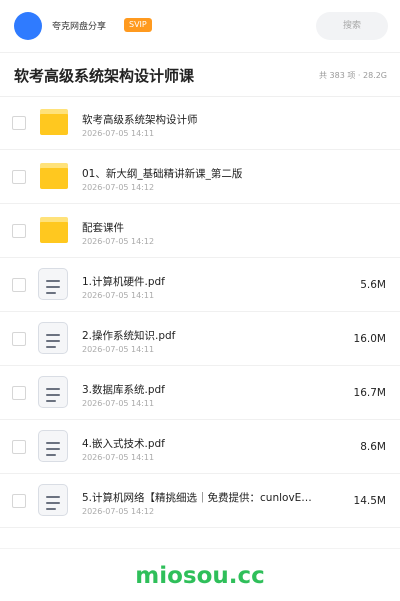  I want to click on file-size: 8.6M, so click(373, 447).